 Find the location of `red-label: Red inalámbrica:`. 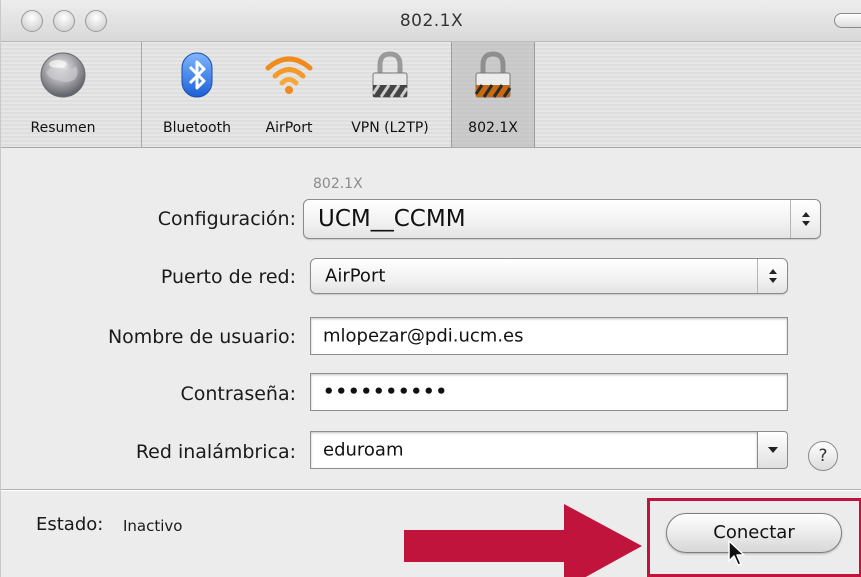

red-label: Red inalámbrica: is located at coordinates (215, 452).